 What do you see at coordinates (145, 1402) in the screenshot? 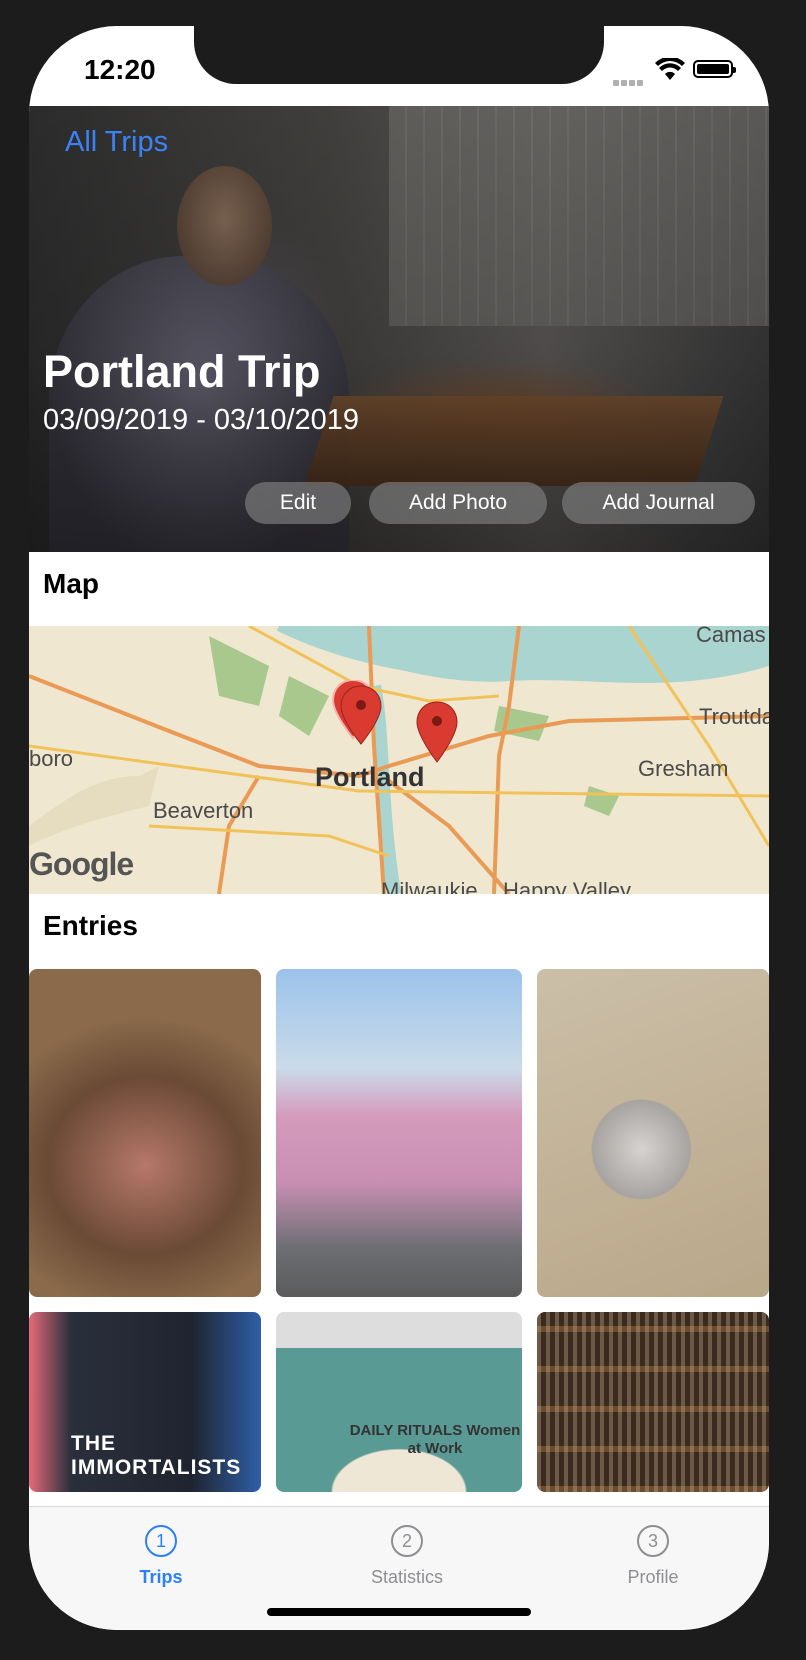
I see `entry-photo-immortalists-book: THE IMMORTALISTS` at bounding box center [145, 1402].